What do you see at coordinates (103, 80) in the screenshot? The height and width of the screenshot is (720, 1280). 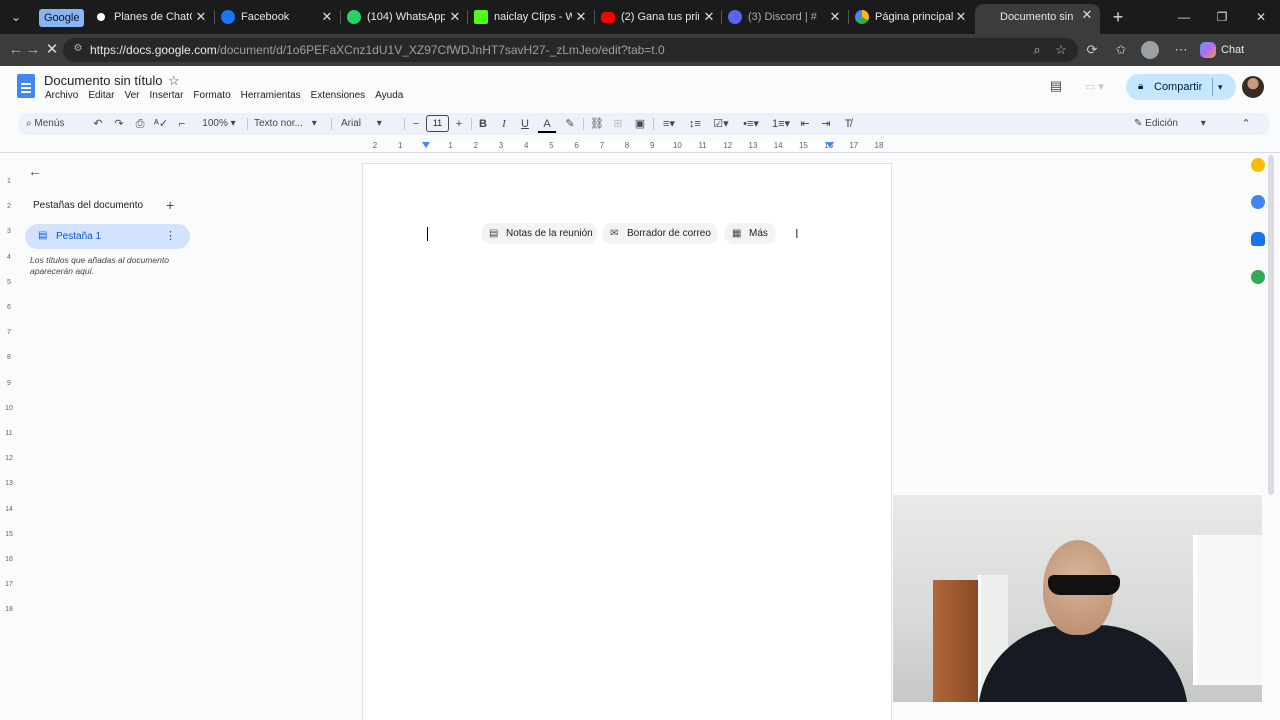 I see `document-title: Documento sin título` at bounding box center [103, 80].